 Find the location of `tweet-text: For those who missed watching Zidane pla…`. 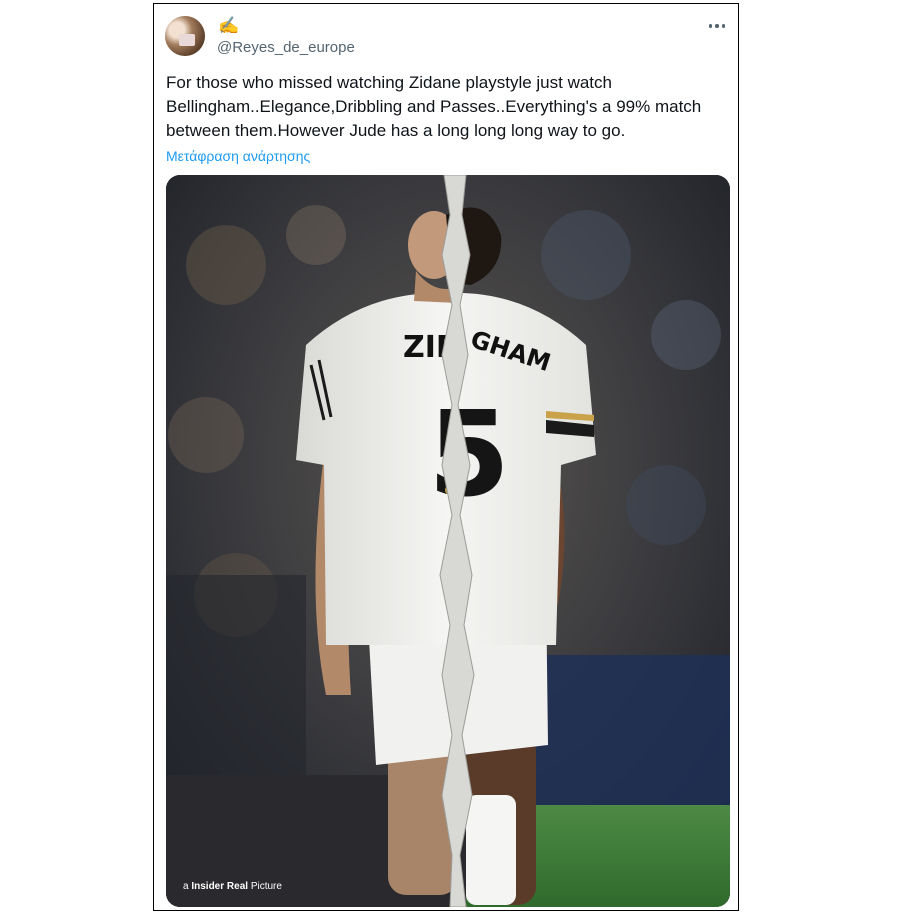

tweet-text: For those who missed watching Zidane pla… is located at coordinates (434, 106).